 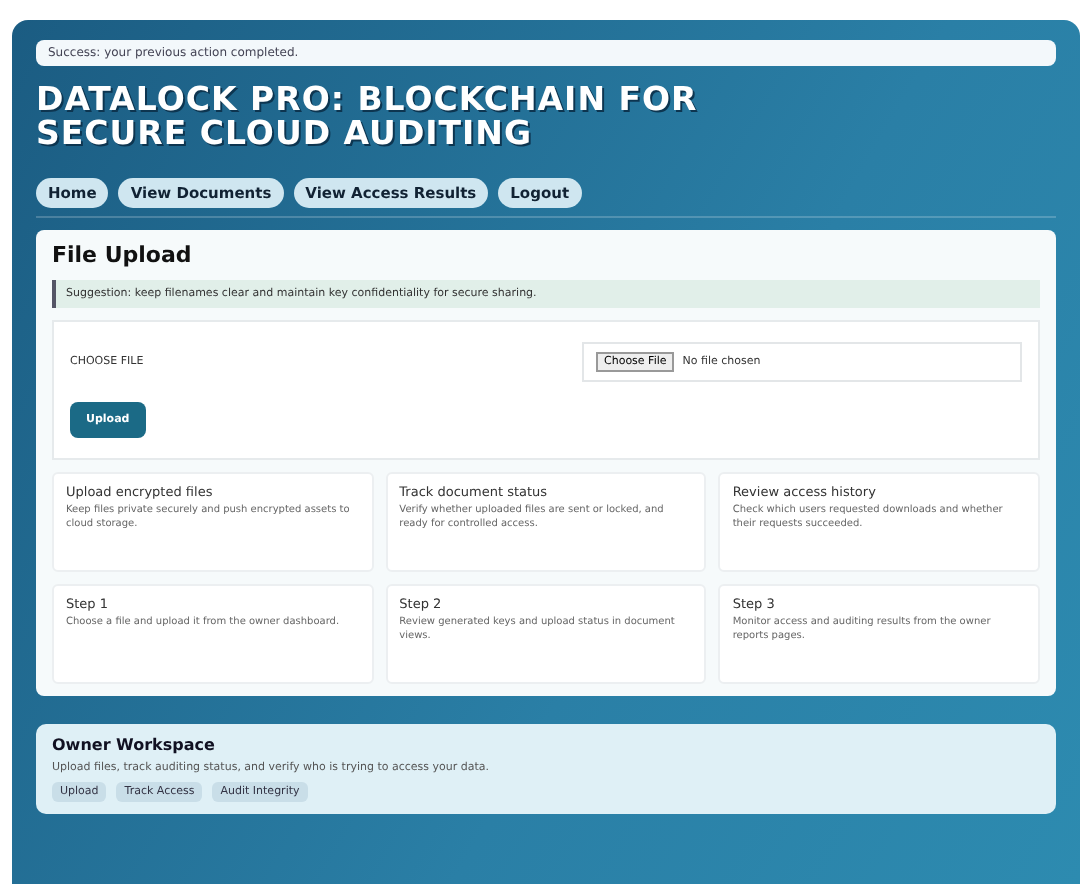 What do you see at coordinates (123, 255) in the screenshot?
I see `section-heading: File Upload` at bounding box center [123, 255].